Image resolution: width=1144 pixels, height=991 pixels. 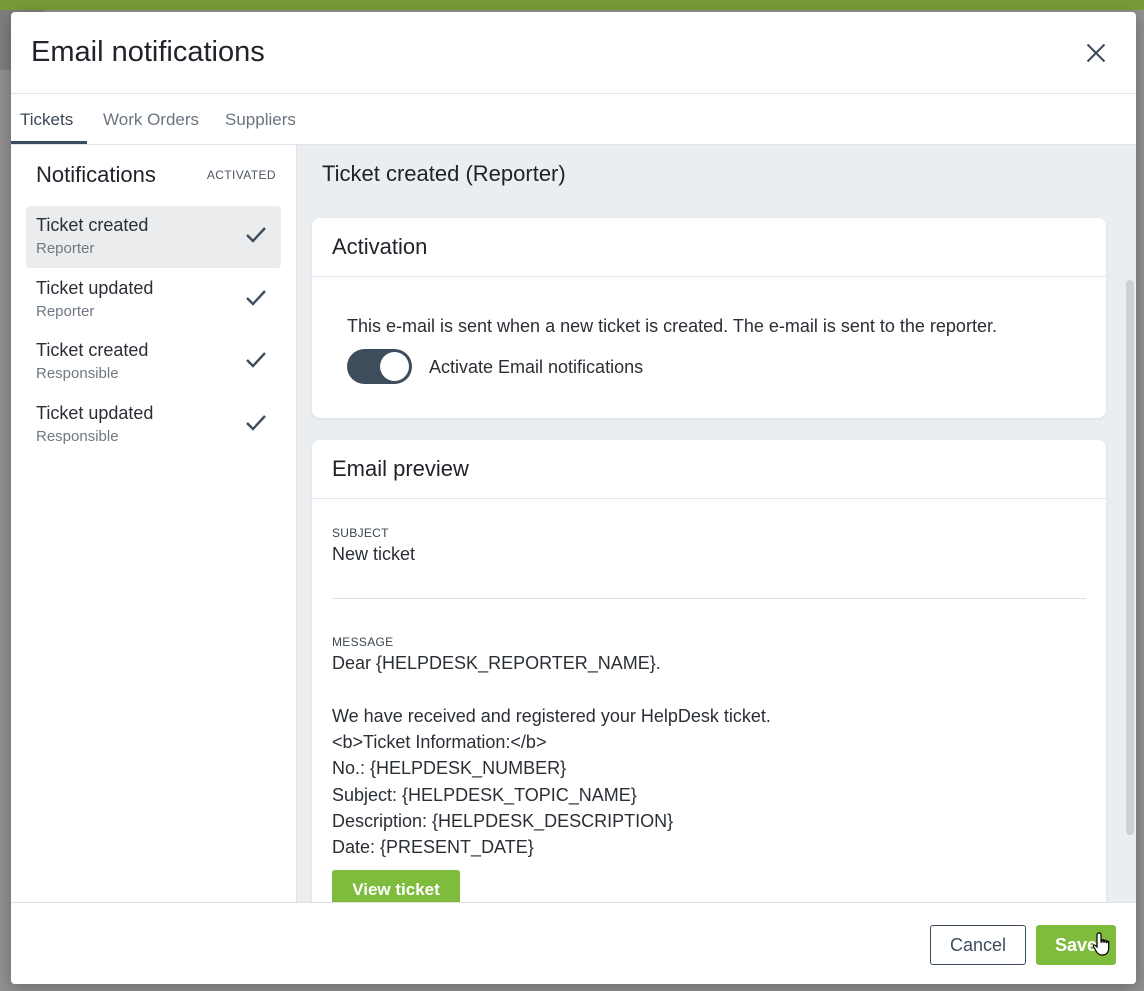 What do you see at coordinates (148, 52) in the screenshot?
I see `modal-title: Email notifications` at bounding box center [148, 52].